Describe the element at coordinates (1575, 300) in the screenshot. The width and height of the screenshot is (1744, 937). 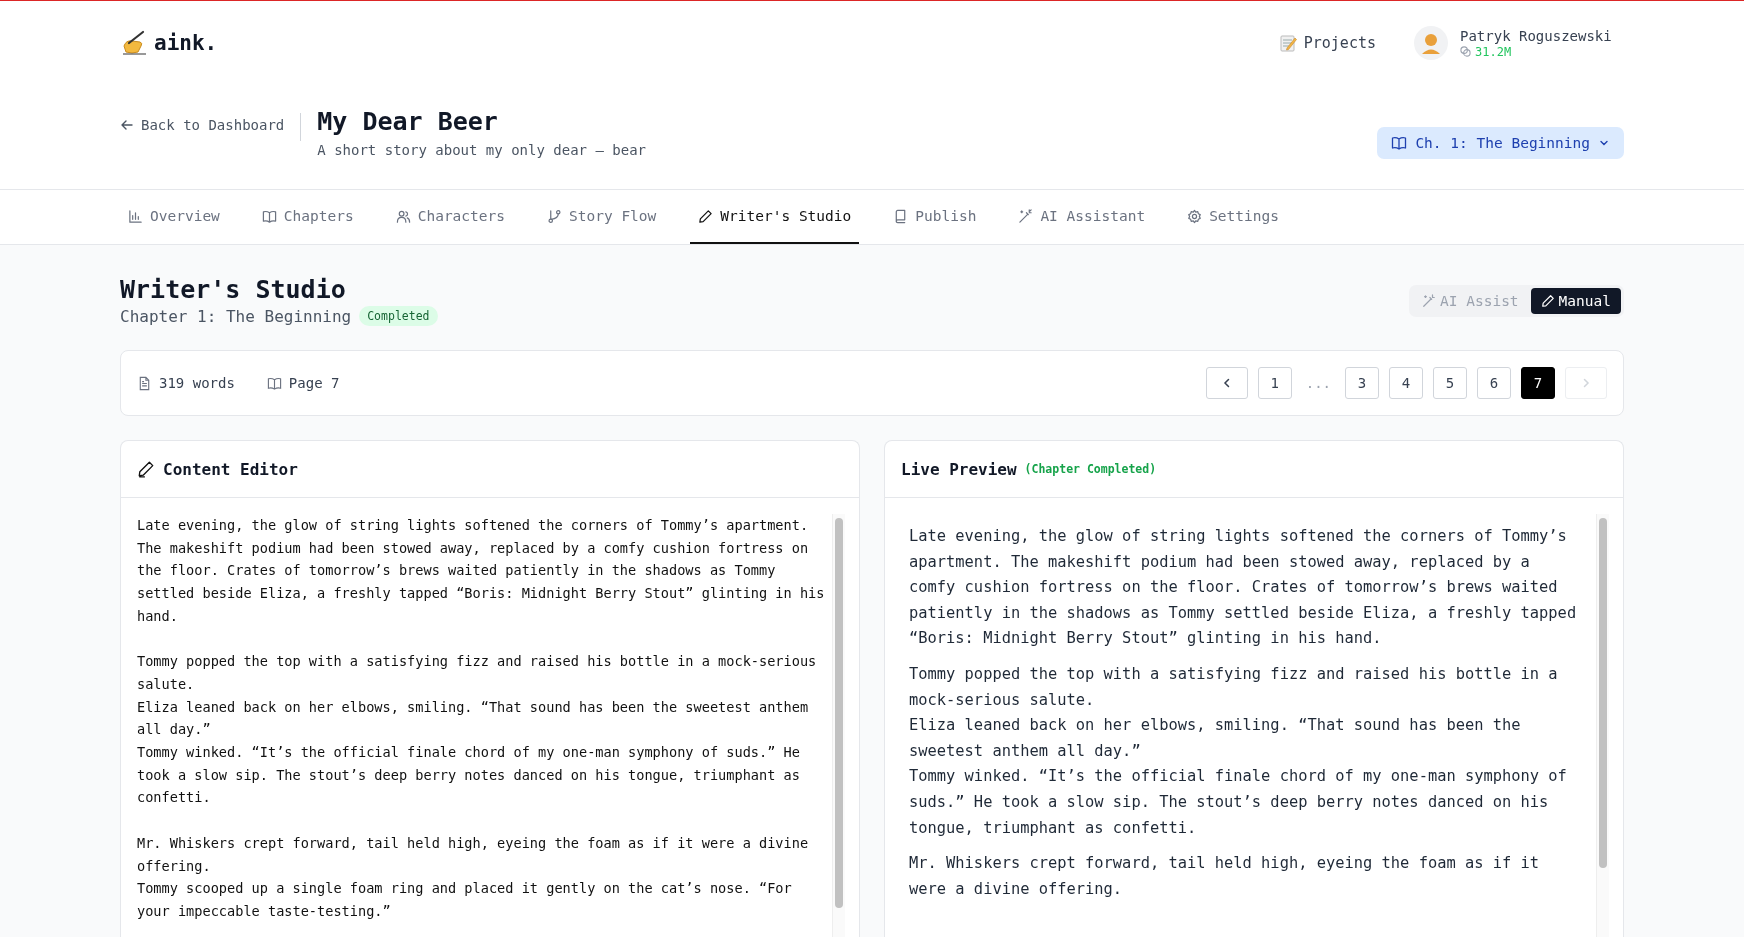
I see `mode-option: Manual` at that location.